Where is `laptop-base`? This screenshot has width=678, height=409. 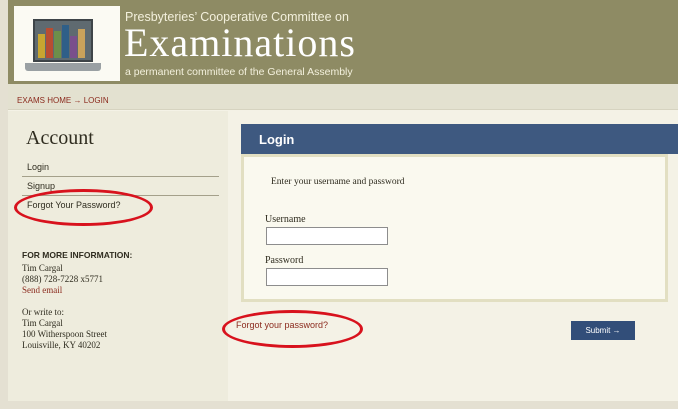 laptop-base is located at coordinates (63, 67).